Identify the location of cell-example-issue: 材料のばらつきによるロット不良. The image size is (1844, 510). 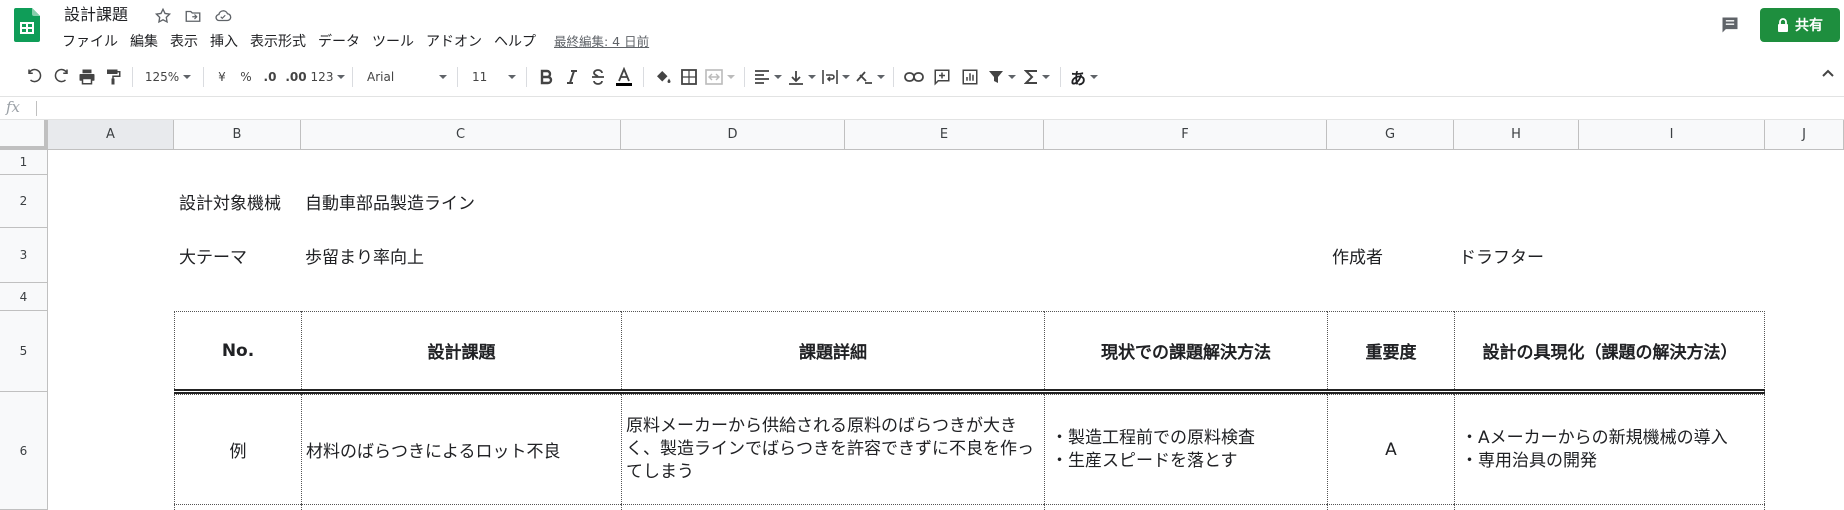
(461, 449).